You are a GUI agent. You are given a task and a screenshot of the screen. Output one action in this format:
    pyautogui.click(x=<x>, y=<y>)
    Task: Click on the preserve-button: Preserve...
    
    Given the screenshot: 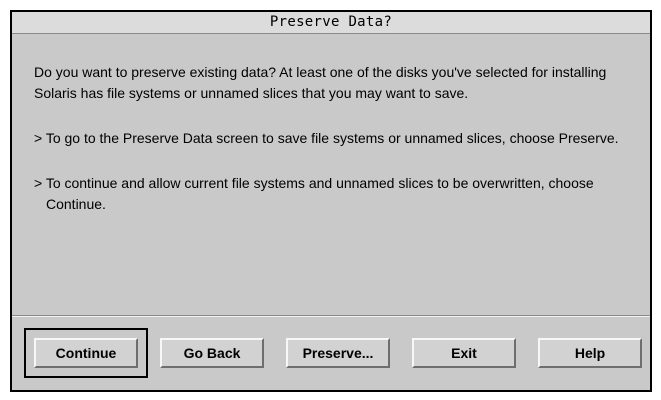 What is the action you would take?
    pyautogui.click(x=338, y=353)
    